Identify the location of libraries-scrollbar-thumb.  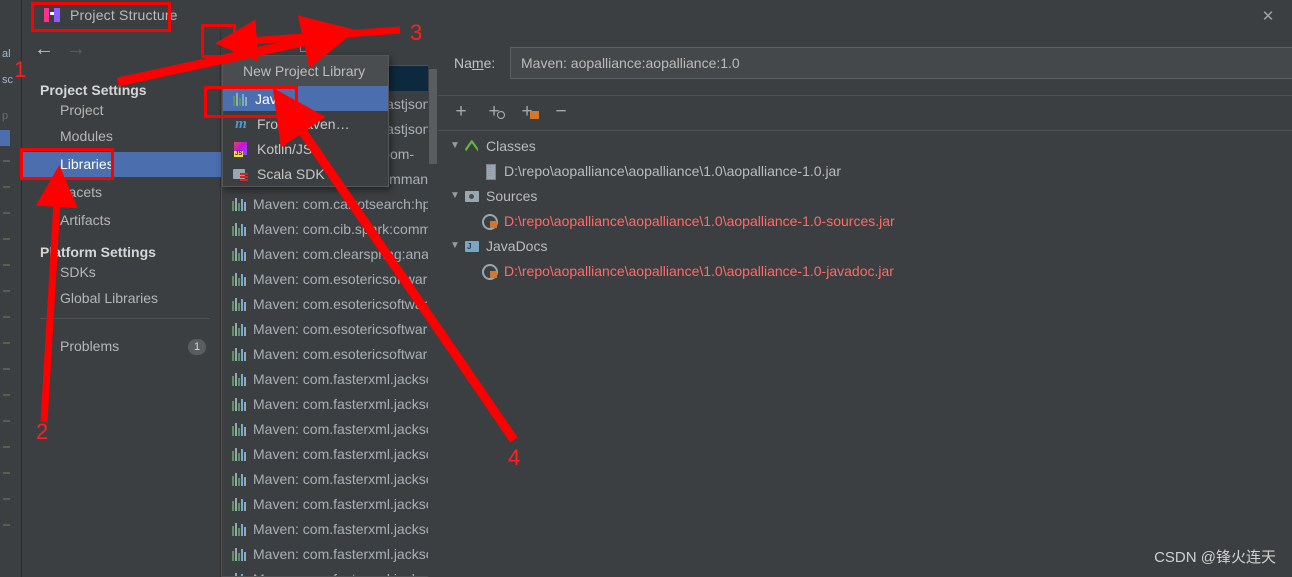
(433, 116).